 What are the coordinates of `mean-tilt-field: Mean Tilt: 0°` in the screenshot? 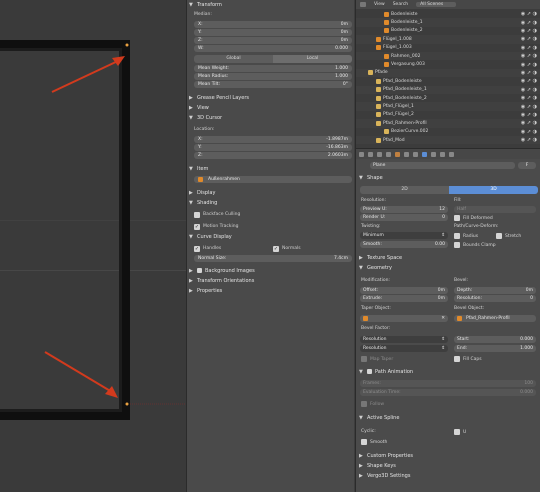 It's located at (273, 84).